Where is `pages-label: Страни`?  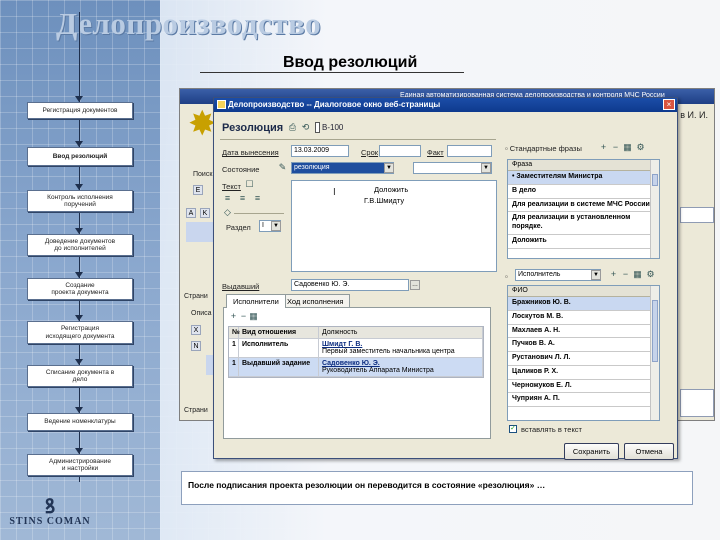 pages-label: Страни is located at coordinates (196, 296).